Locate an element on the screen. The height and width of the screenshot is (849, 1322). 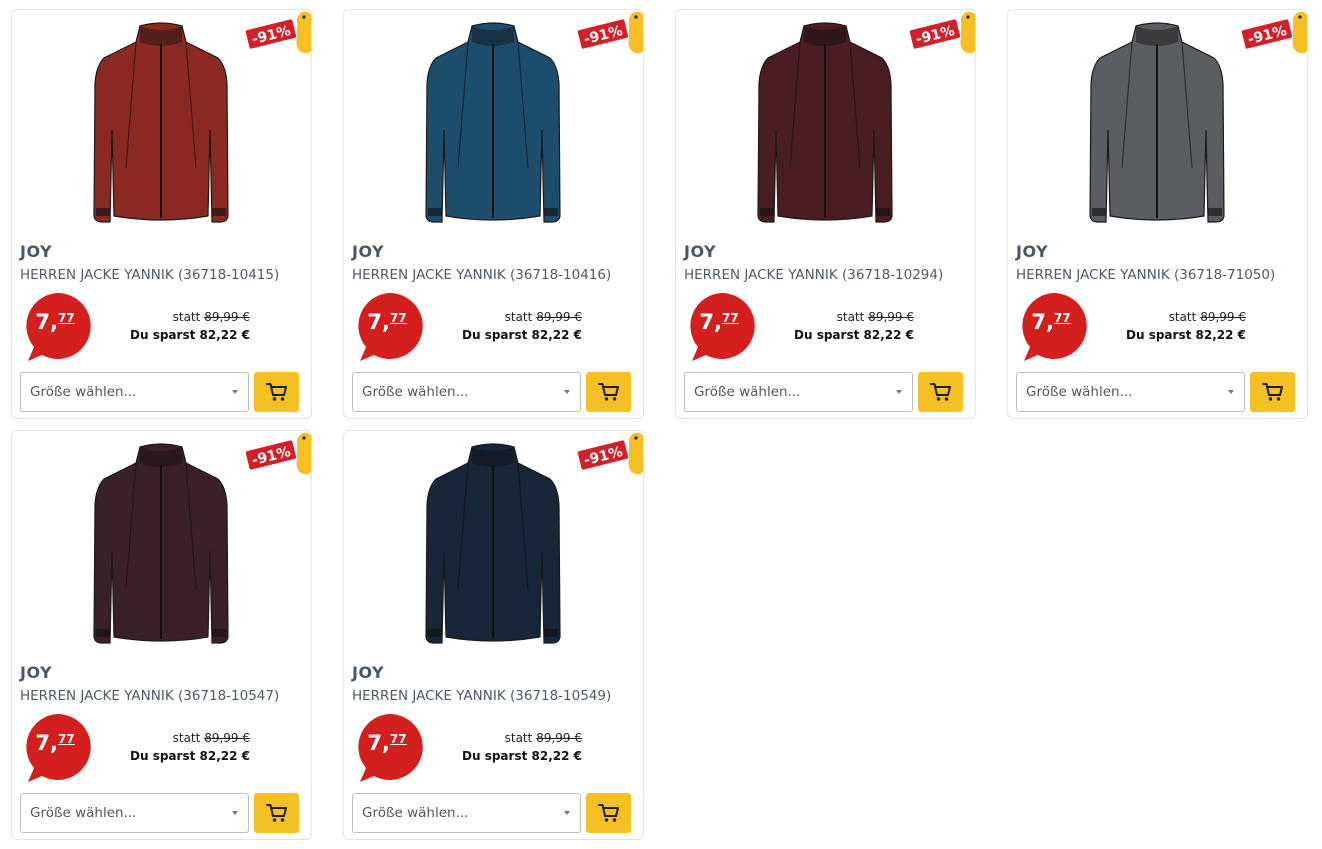
product-name: HERREN JACKE YANNIK (36718-10294) is located at coordinates (813, 275).